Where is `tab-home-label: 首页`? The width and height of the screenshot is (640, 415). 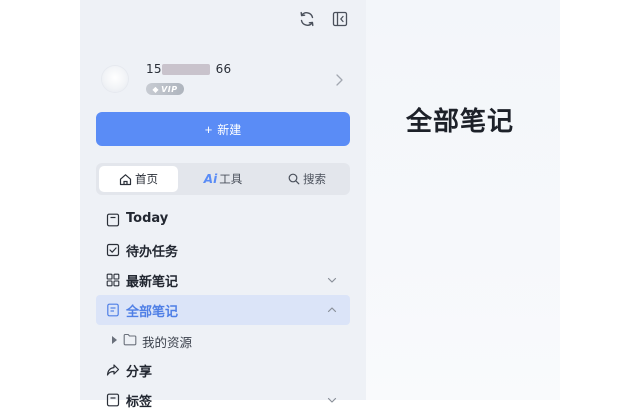 tab-home-label: 首页 is located at coordinates (146, 179).